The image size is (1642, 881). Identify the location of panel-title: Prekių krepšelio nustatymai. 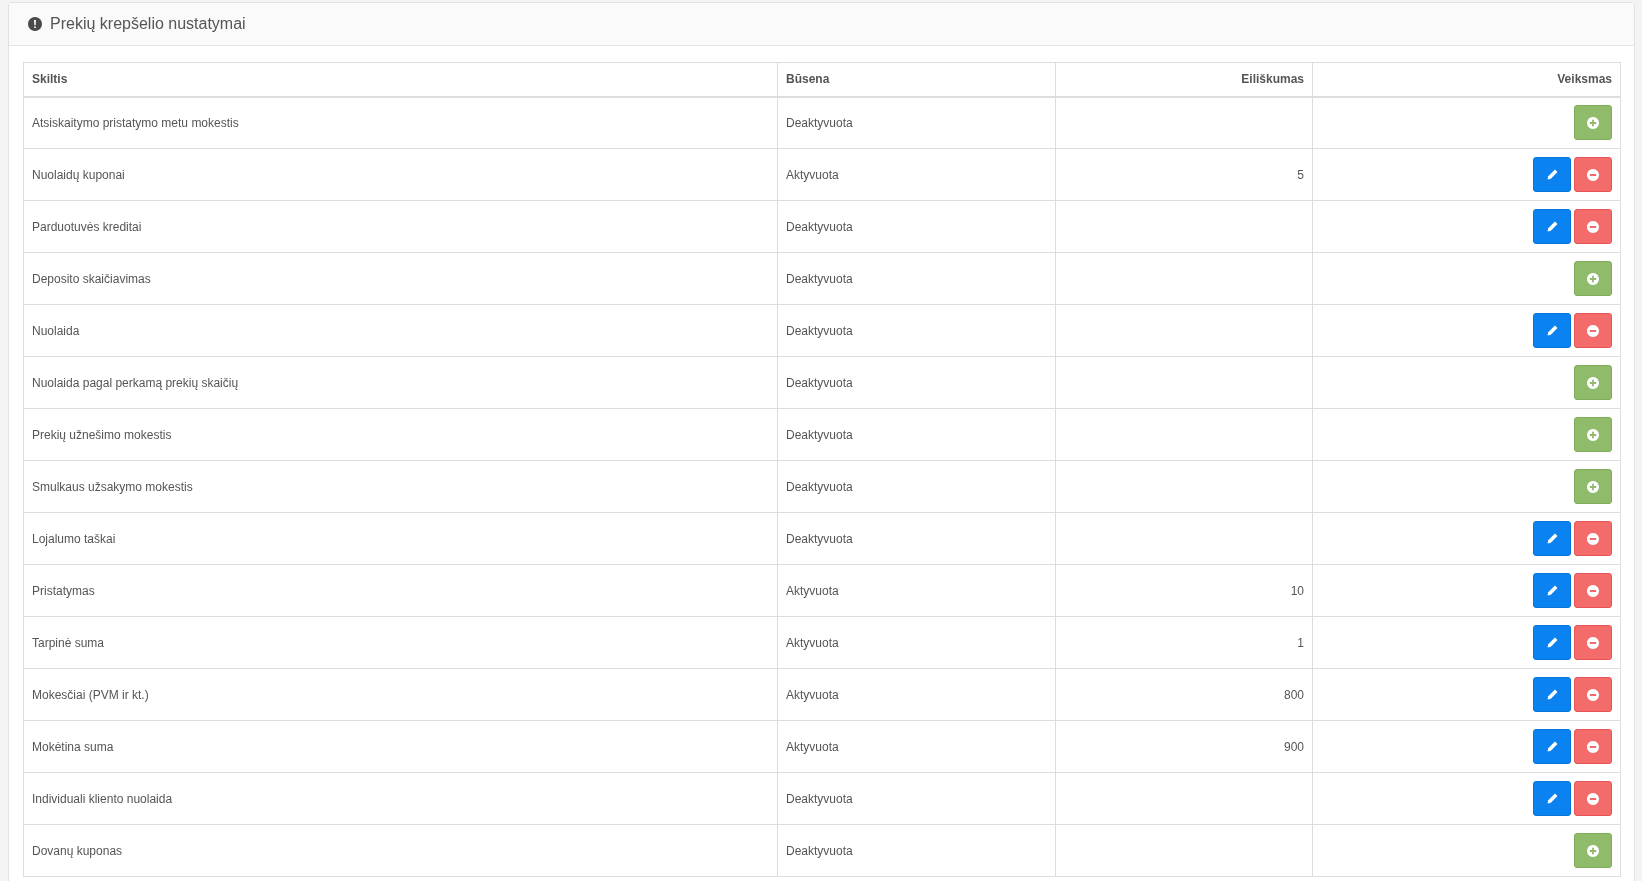
(148, 24).